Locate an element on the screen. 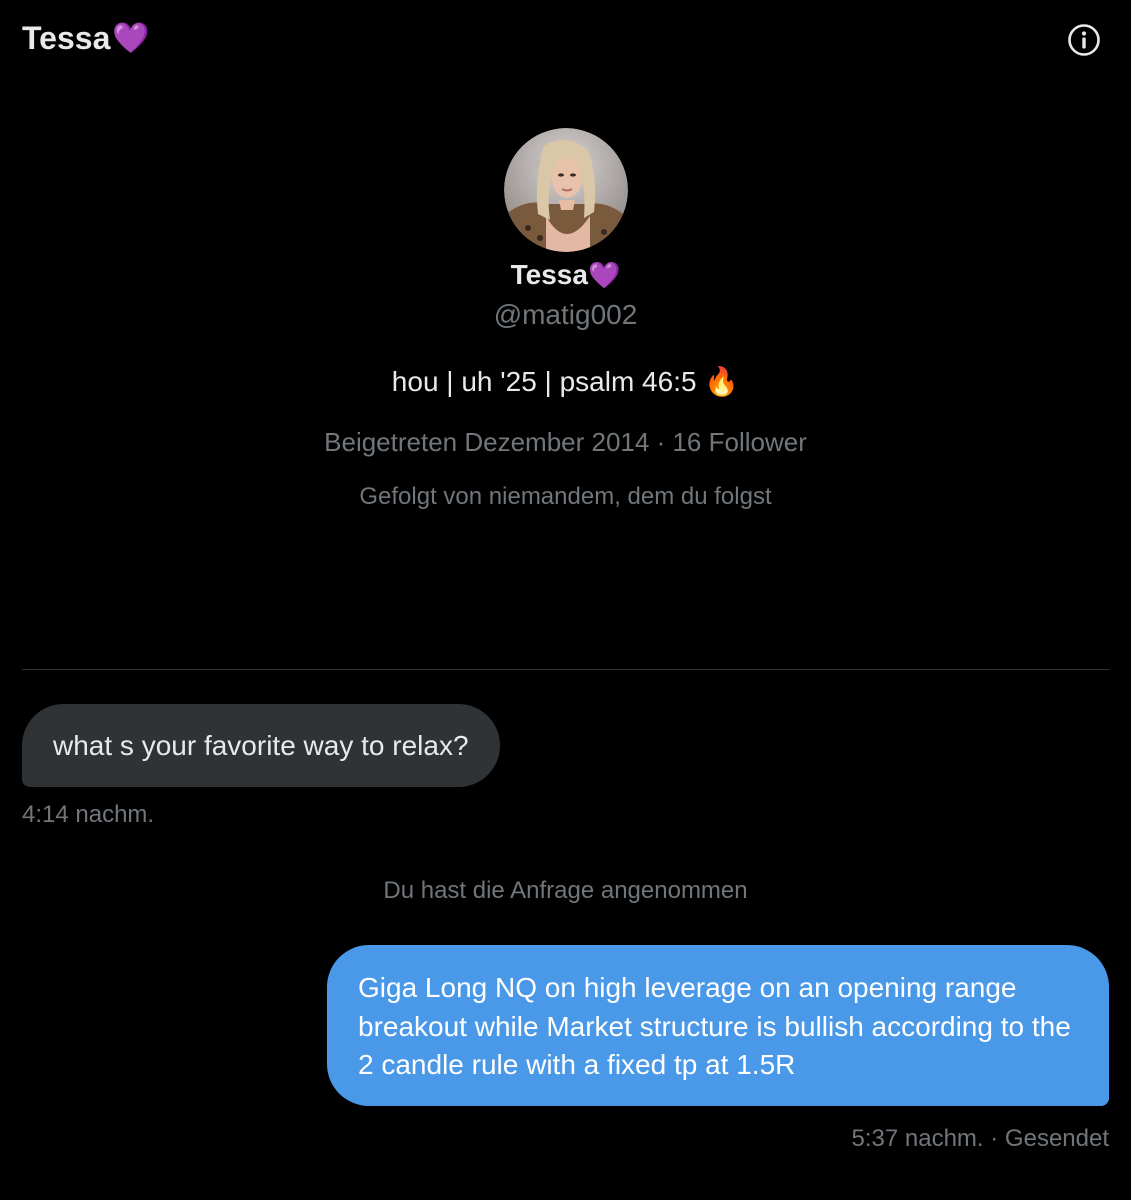 The height and width of the screenshot is (1200, 1131). profile-bio: hou | uh '25 | psalm 46:5 🔥 is located at coordinates (565, 381).